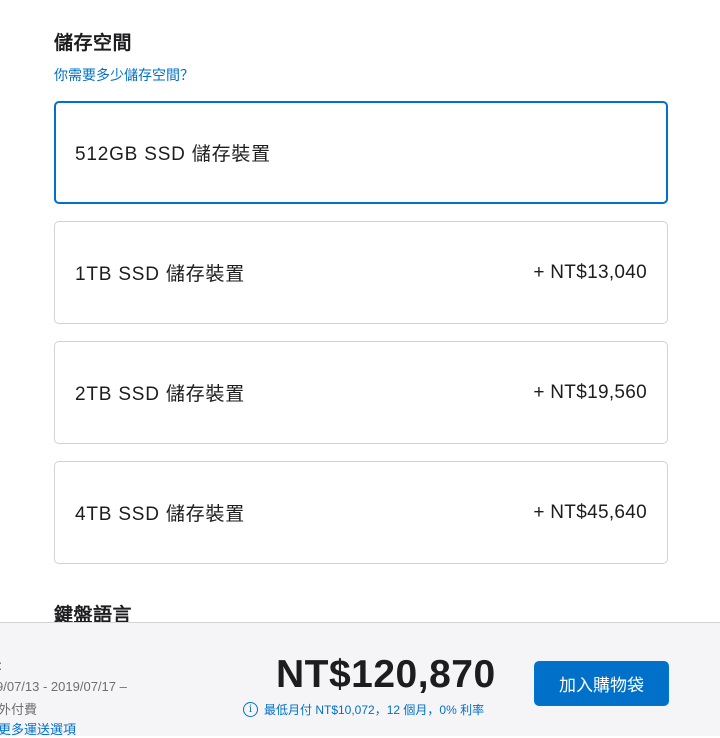 This screenshot has width=720, height=738. I want to click on storage-option-label: 4TB SSD 儲存裝置, so click(160, 514).